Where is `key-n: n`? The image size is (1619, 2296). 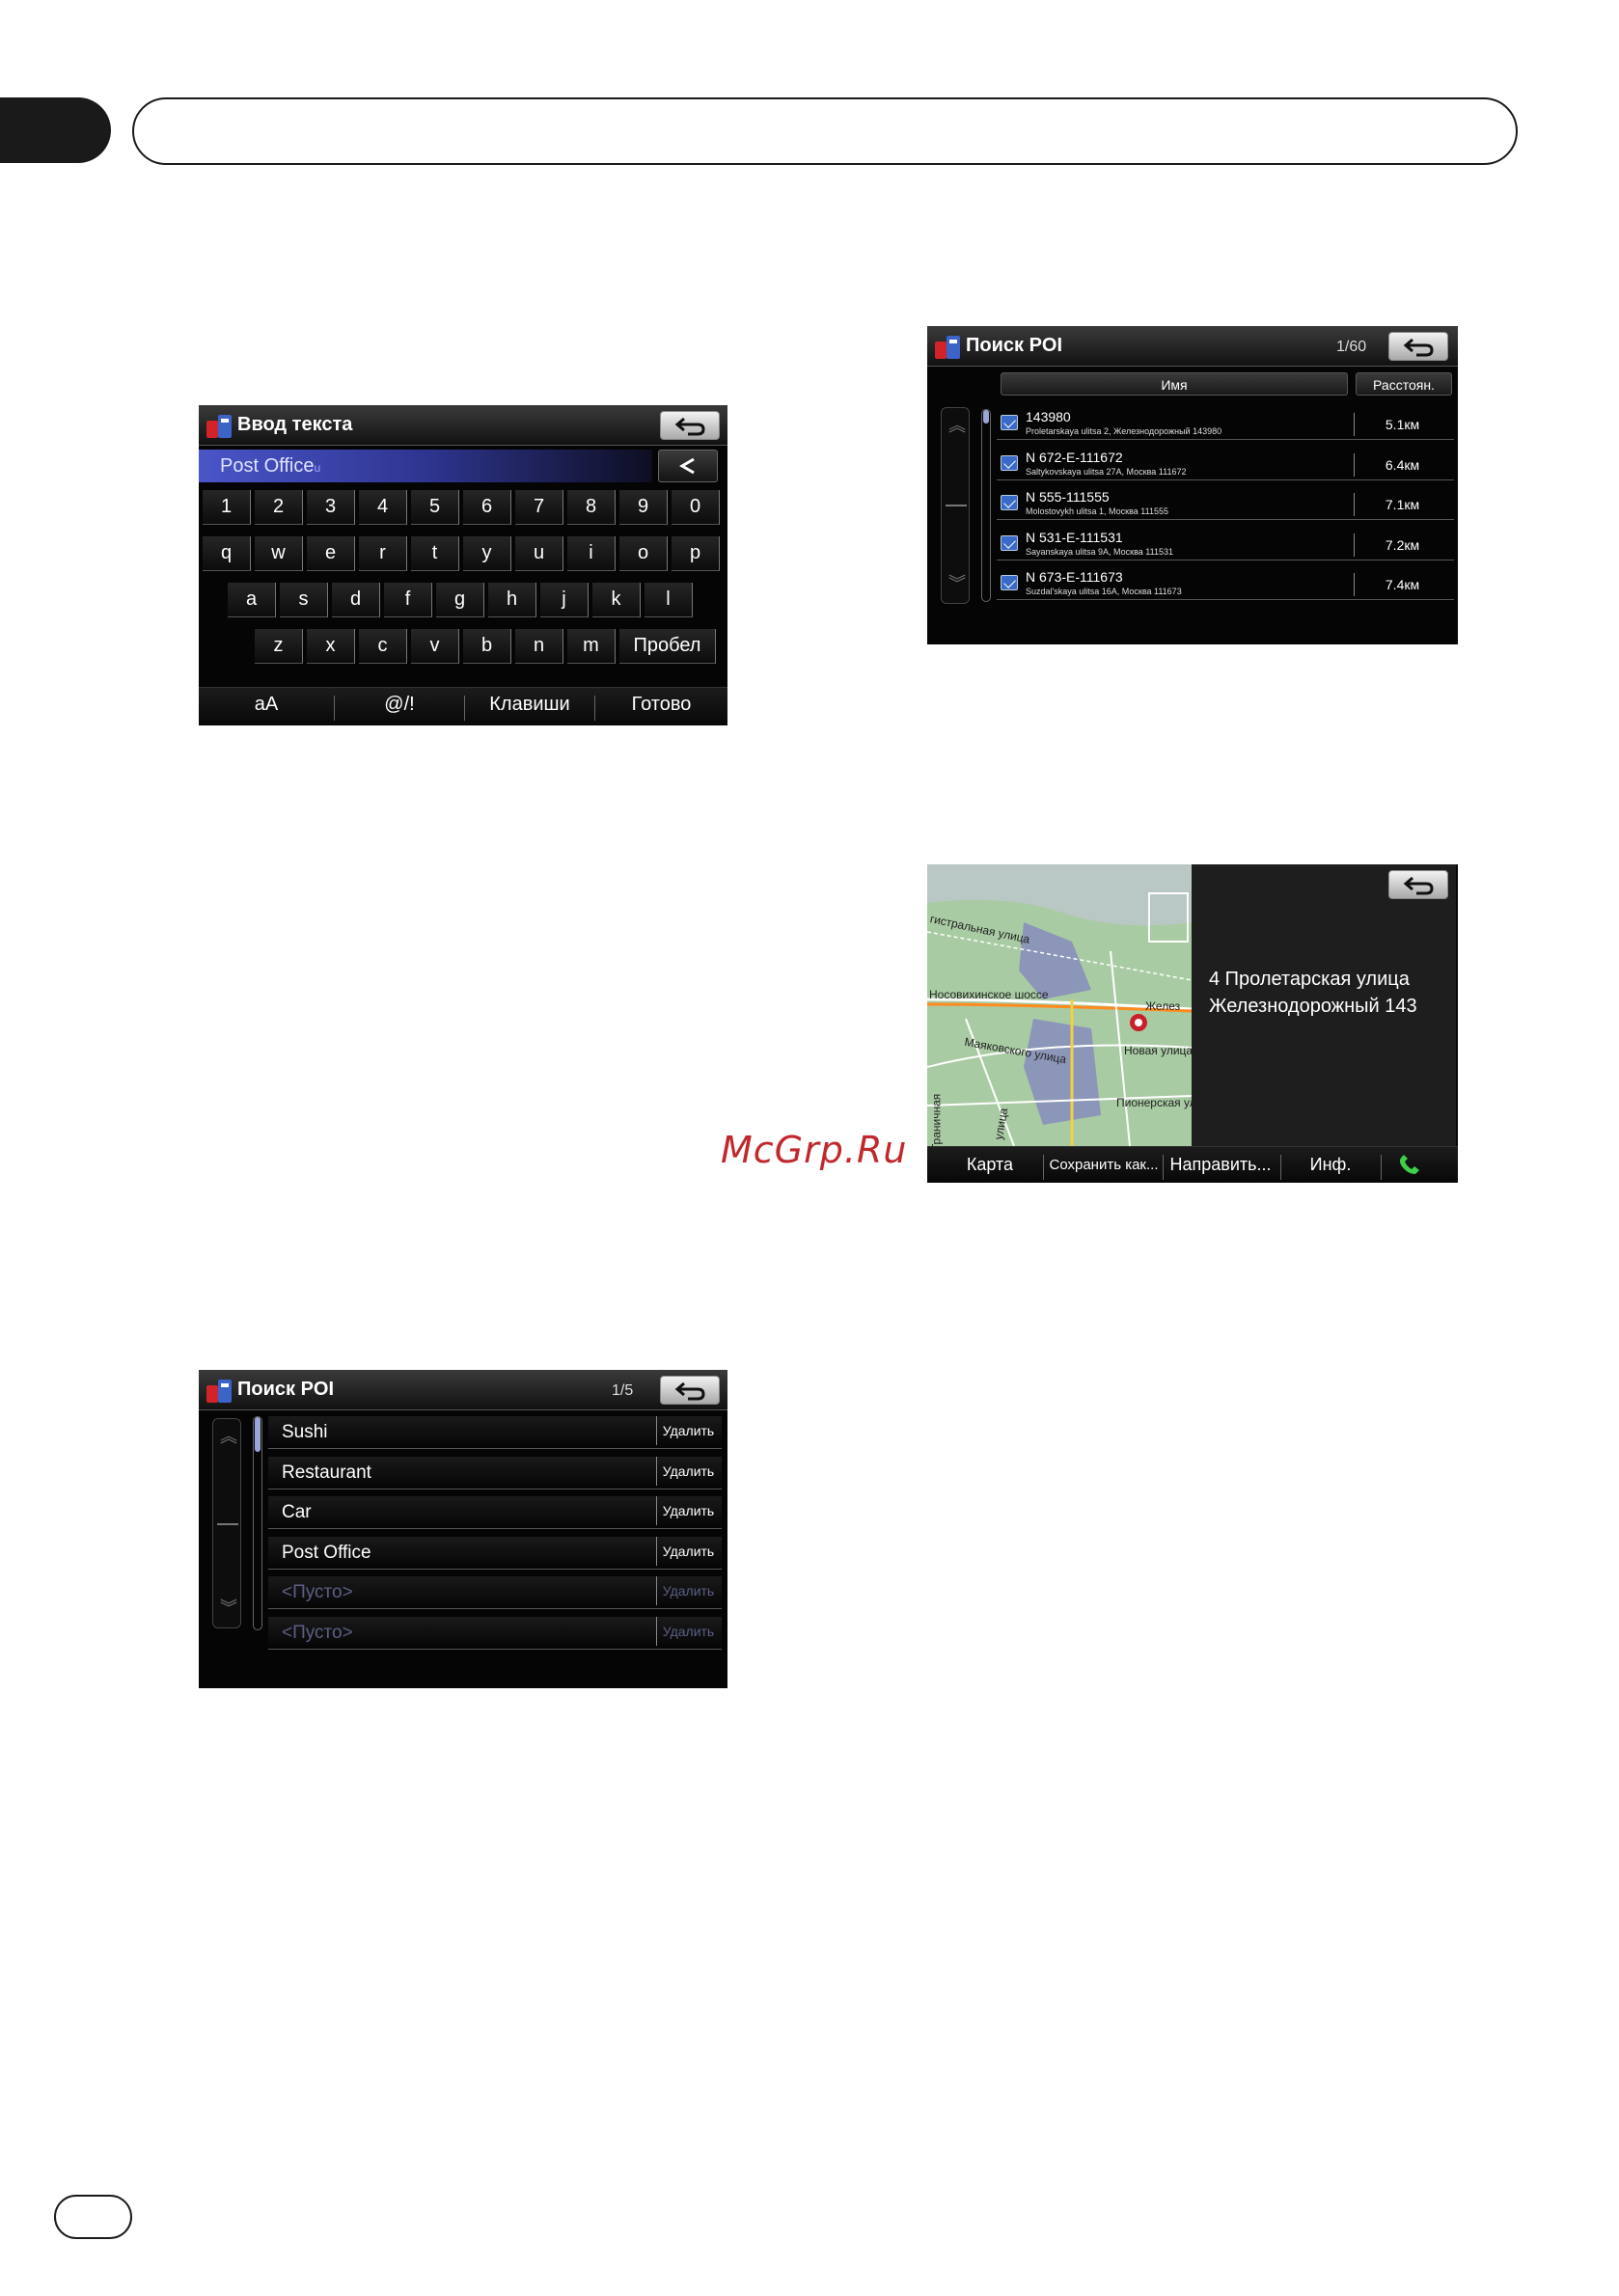
key-n: n is located at coordinates (539, 646).